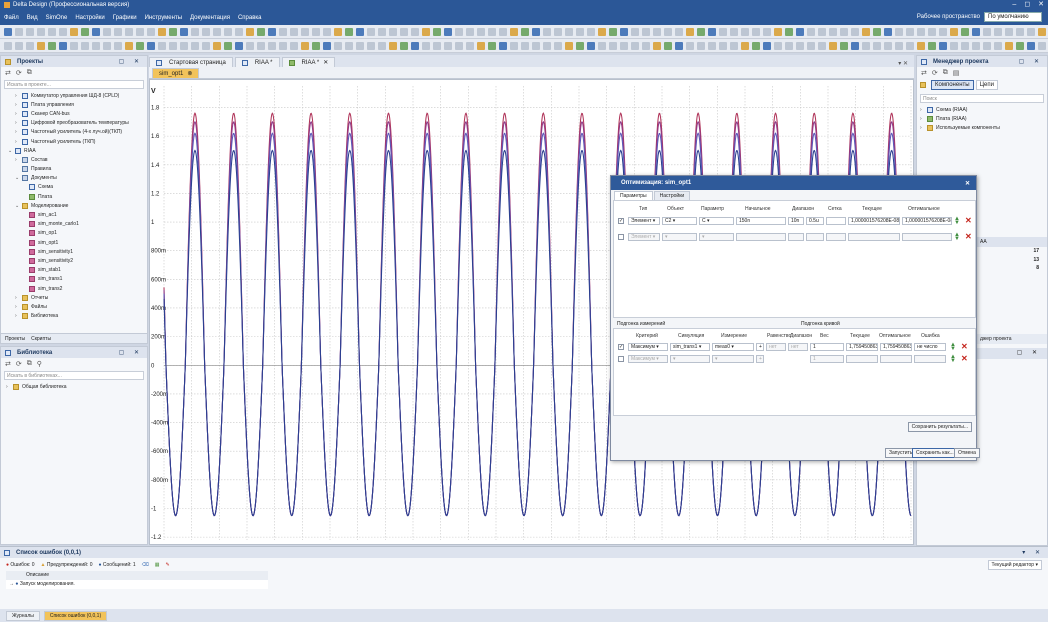 This screenshot has width=1048, height=622. Describe the element at coordinates (74, 150) in the screenshot. I see `project-tree-item: ⌄ RIAA` at that location.